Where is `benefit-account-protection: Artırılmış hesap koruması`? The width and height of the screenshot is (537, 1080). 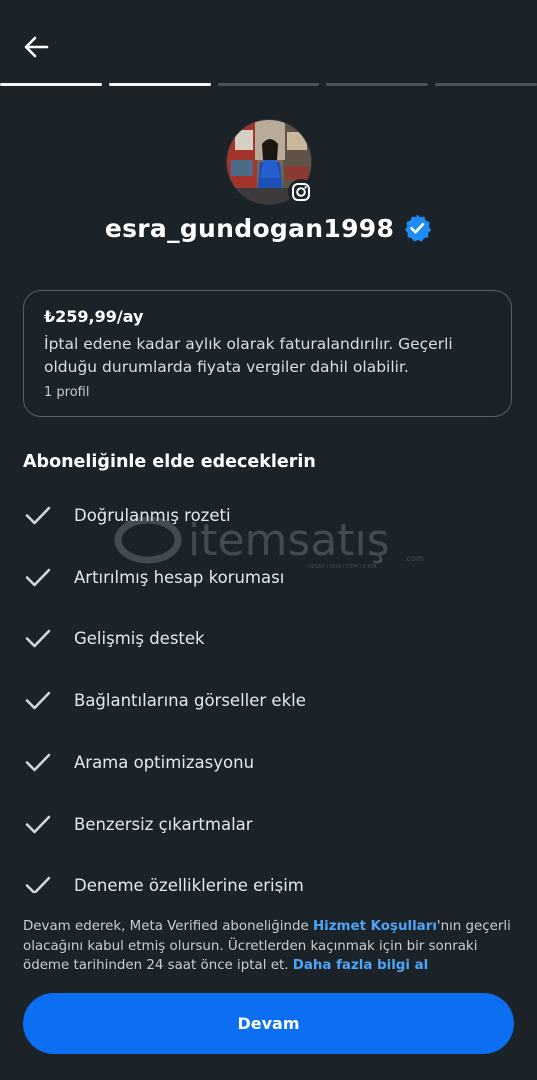
benefit-account-protection: Artırılmış hesap koruması is located at coordinates (268, 577).